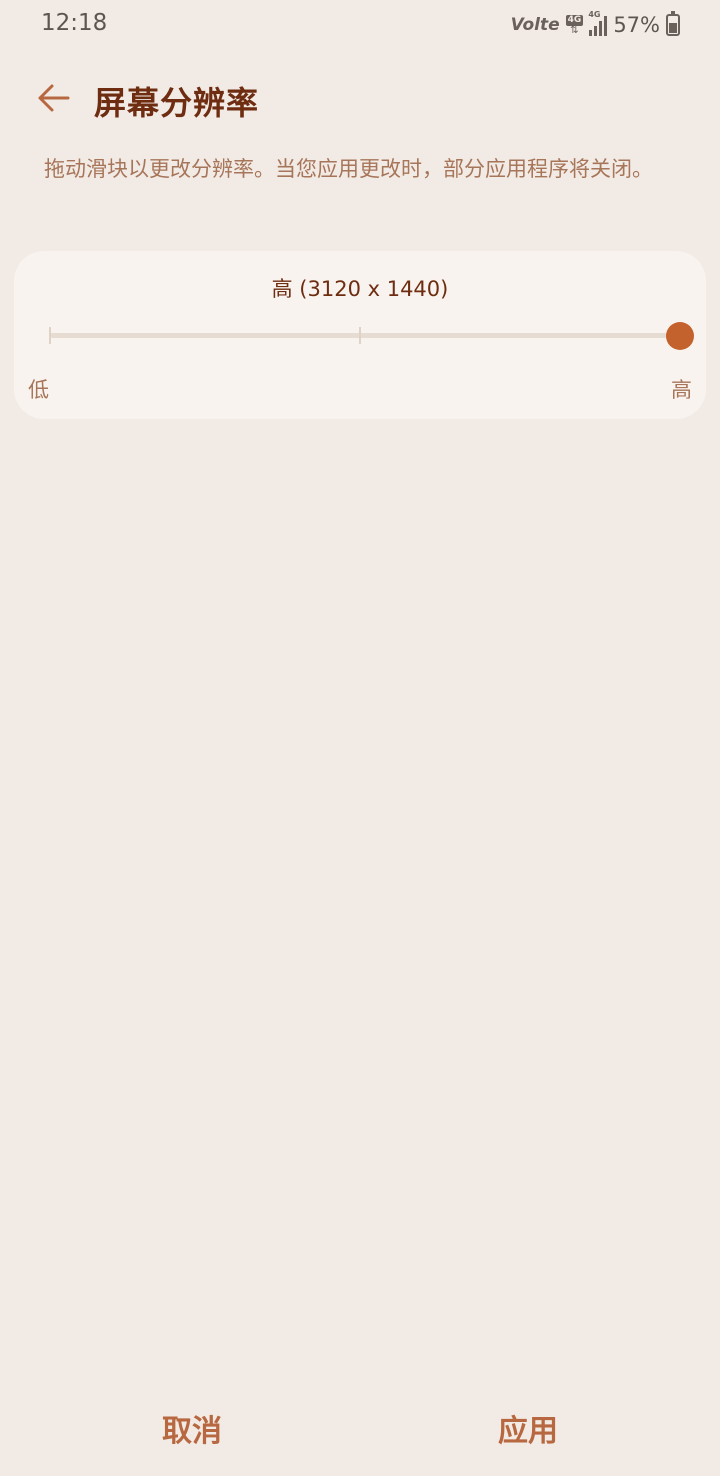  I want to click on page-title: 屏幕分辨率, so click(177, 103).